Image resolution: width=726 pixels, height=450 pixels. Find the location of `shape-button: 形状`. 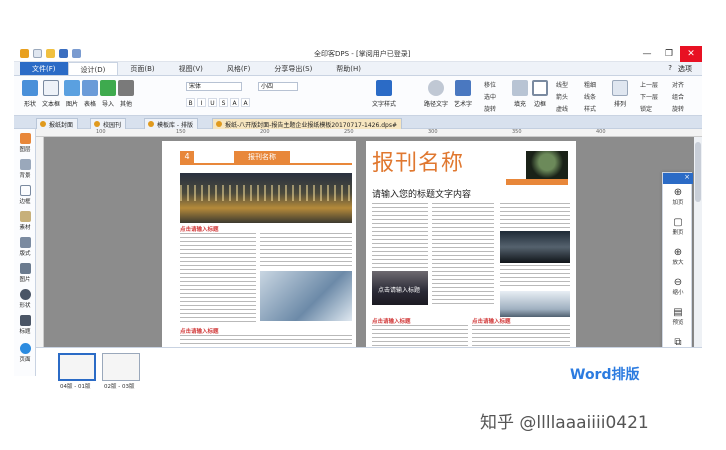

shape-button: 形状 is located at coordinates (30, 94).